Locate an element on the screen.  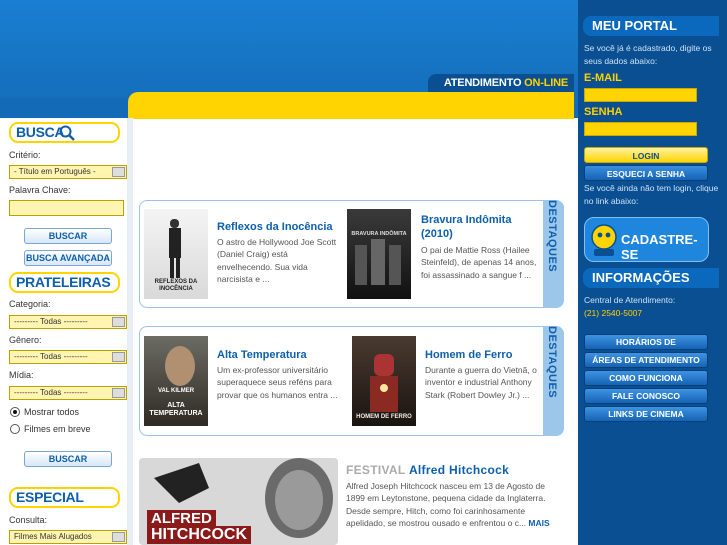
movie-title-3: Alta Temperatura is located at coordinates (262, 355).